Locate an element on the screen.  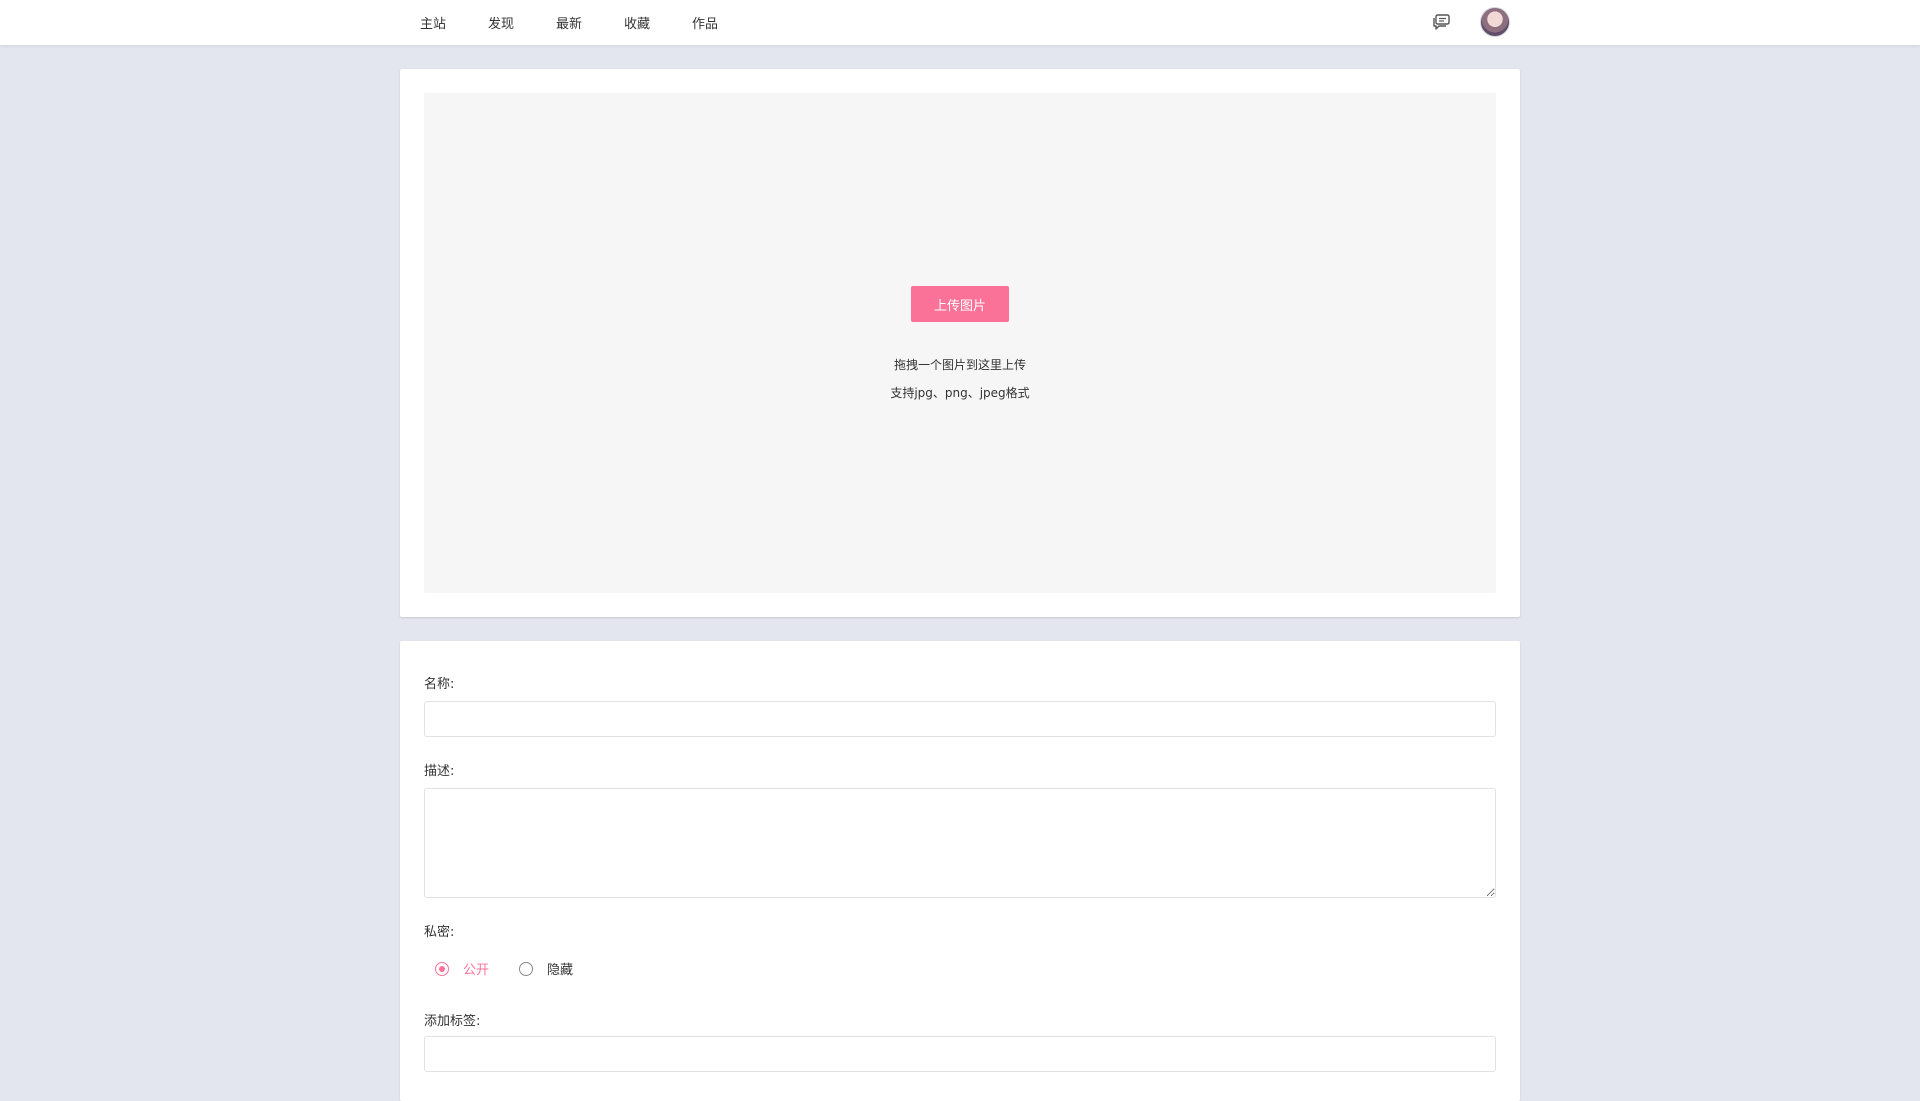
name-input is located at coordinates (960, 719).